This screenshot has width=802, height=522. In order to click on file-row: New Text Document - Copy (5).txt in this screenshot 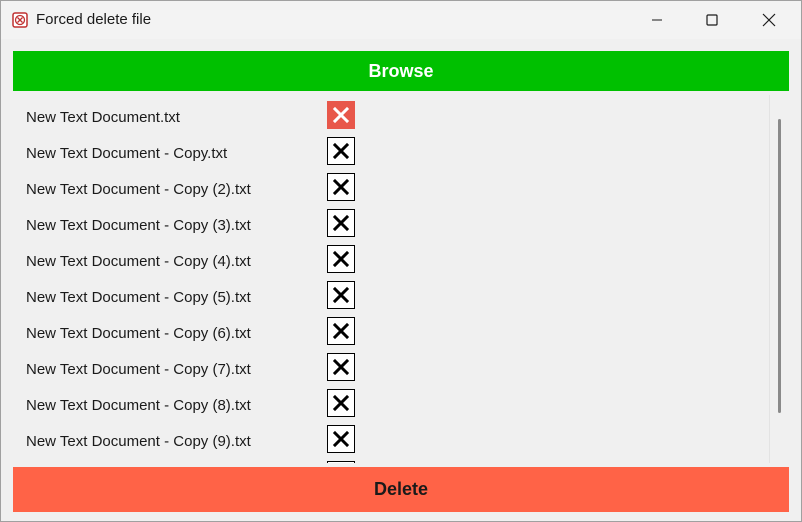, I will do `click(391, 293)`.